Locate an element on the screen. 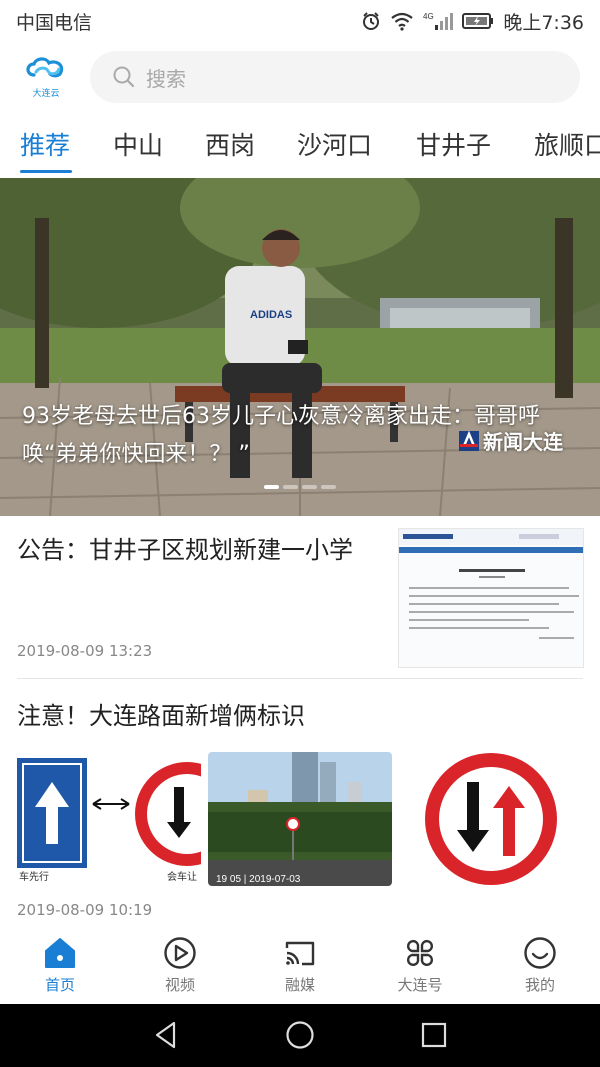 Image resolution: width=600 pixels, height=1067 pixels. news-thumbnail is located at coordinates (491, 598).